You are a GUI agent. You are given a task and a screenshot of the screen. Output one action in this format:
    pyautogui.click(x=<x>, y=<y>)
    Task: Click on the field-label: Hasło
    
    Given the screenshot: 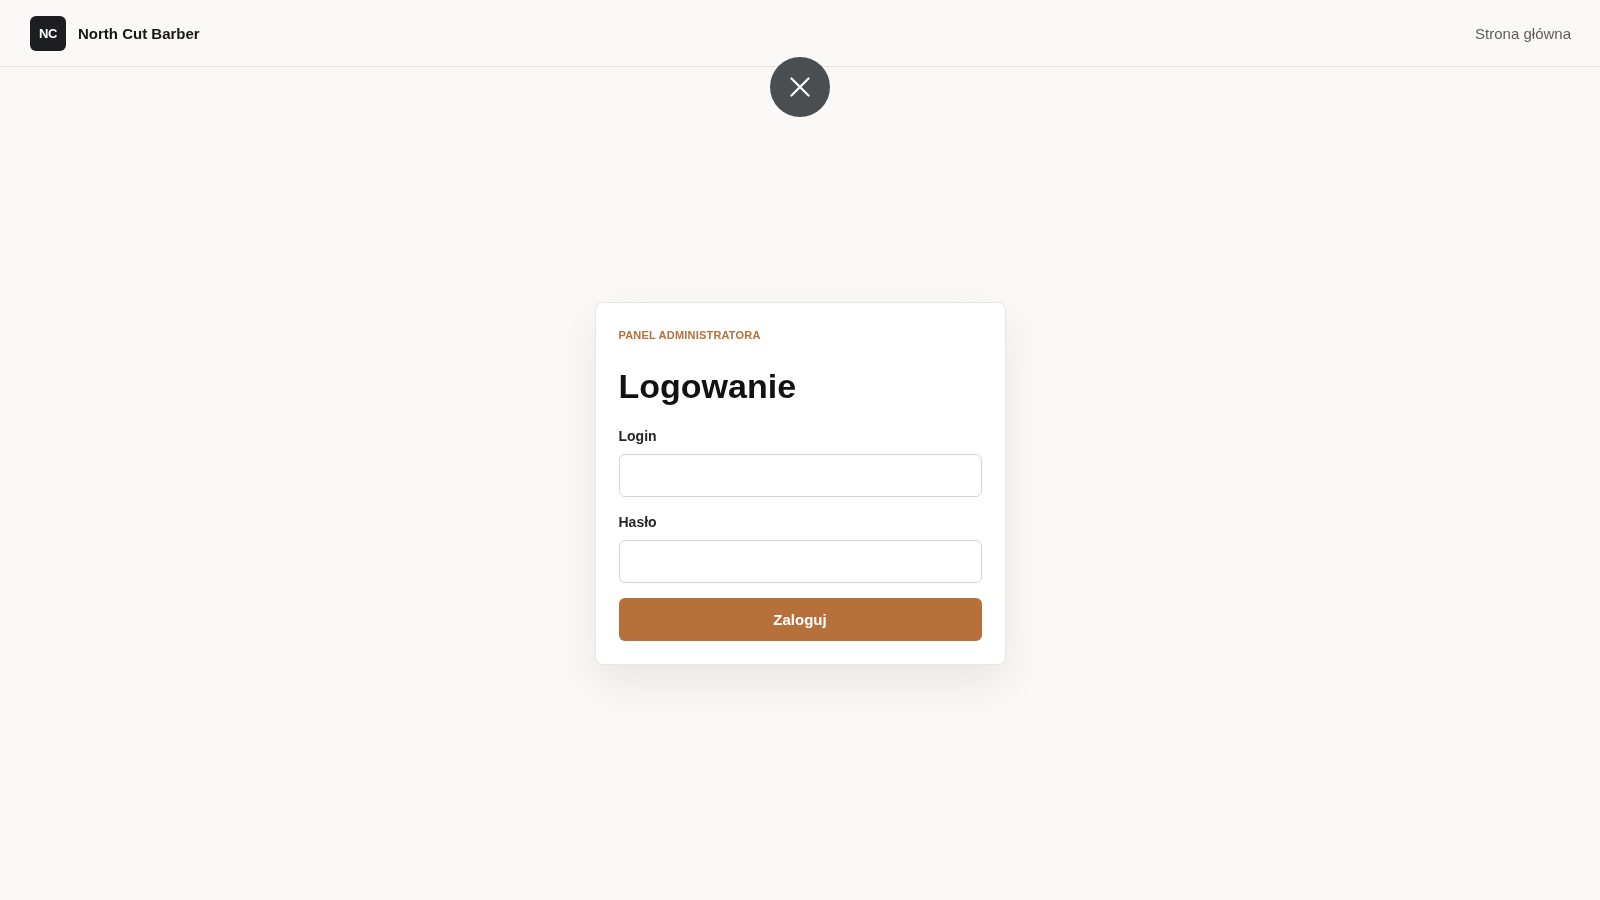 What is the action you would take?
    pyautogui.click(x=637, y=522)
    